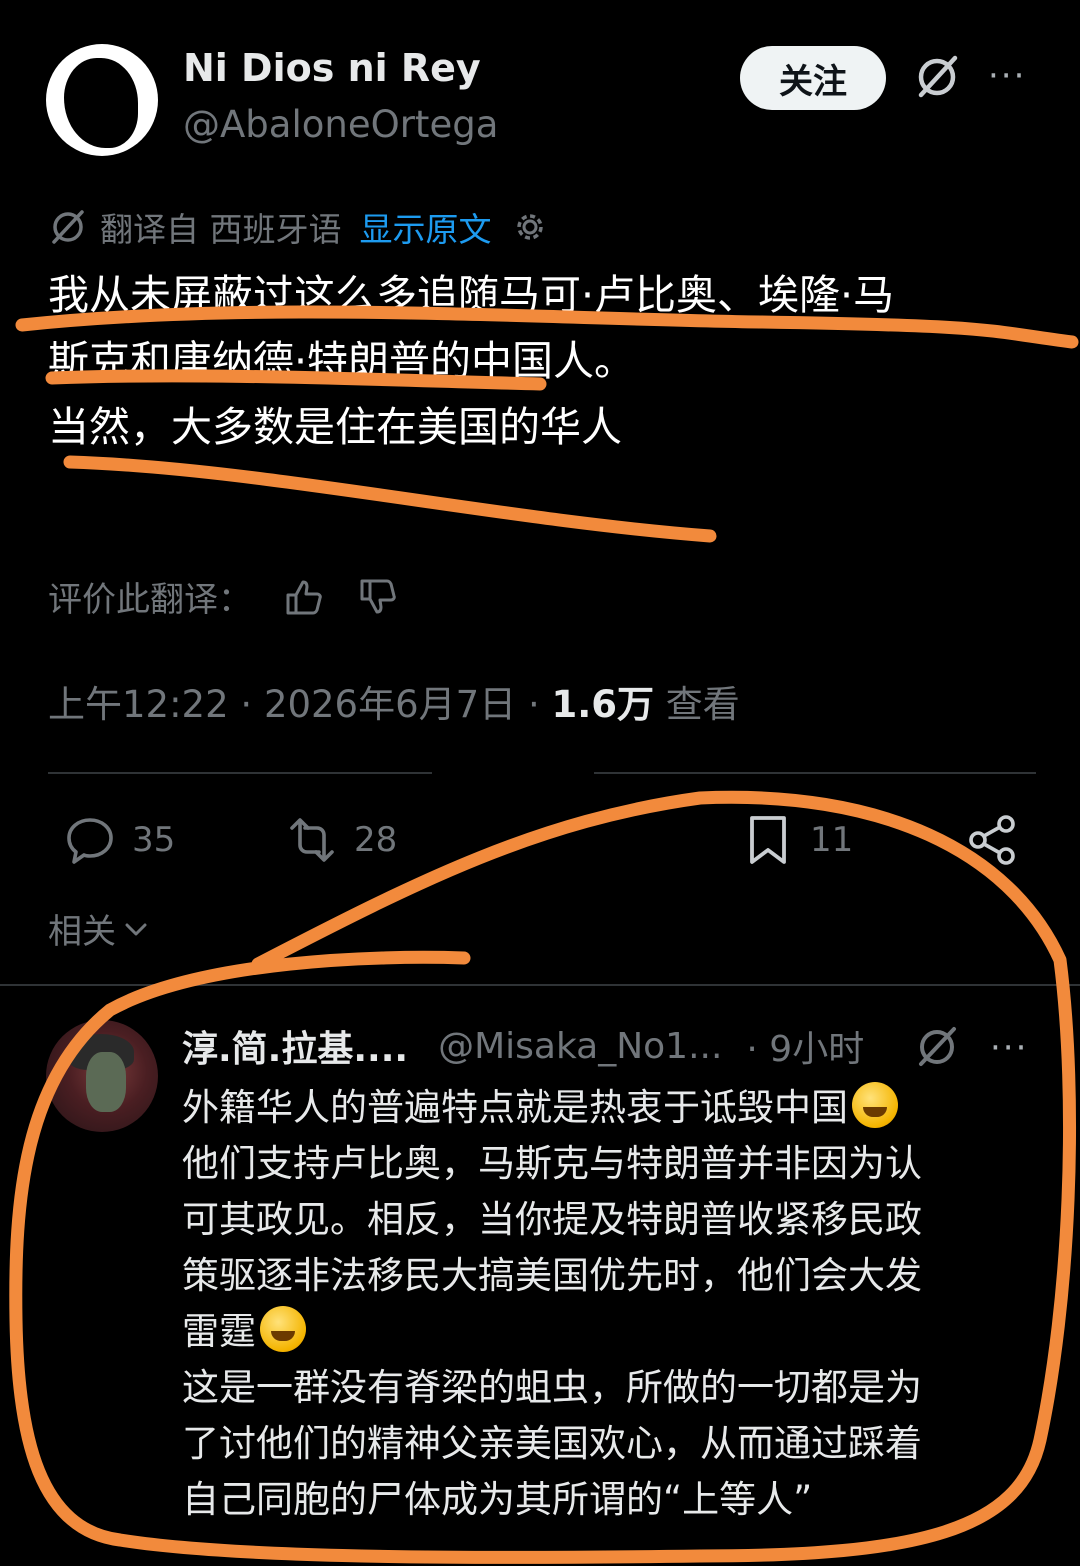 This screenshot has width=1080, height=1566. I want to click on share-icon, so click(992, 840).